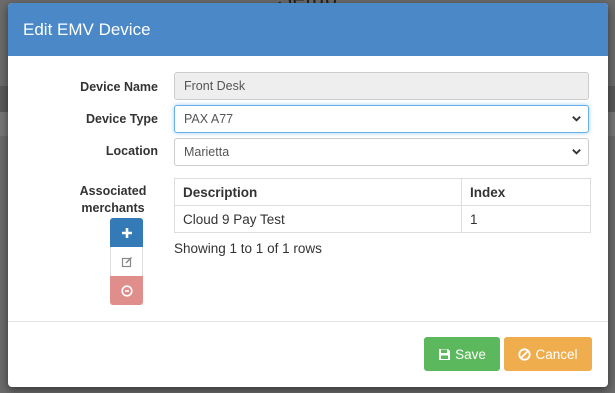  I want to click on plus-icon, so click(126, 232).